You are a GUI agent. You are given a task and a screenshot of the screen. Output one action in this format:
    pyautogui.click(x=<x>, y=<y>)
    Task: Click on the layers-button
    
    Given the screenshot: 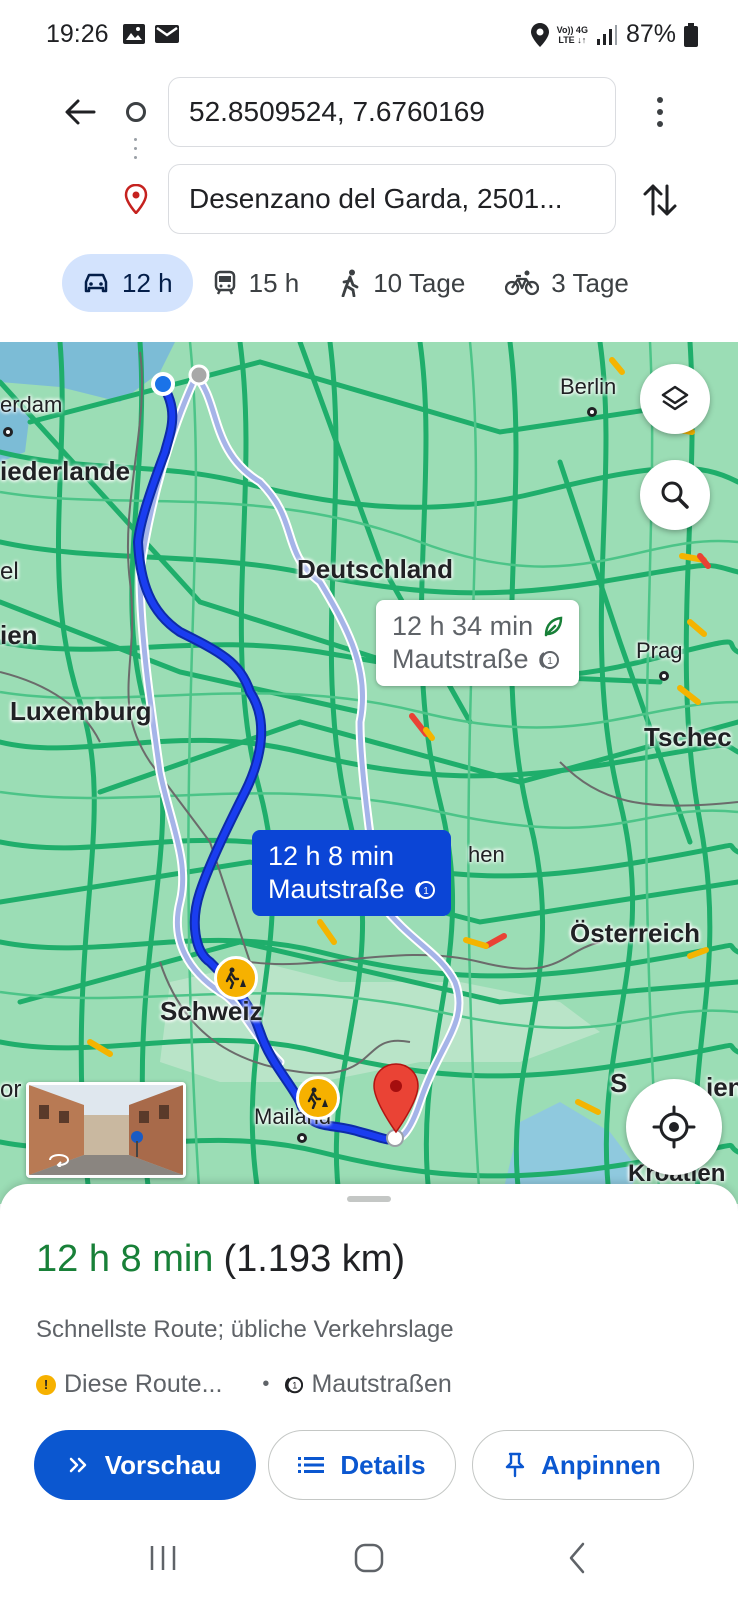 What is the action you would take?
    pyautogui.click(x=675, y=399)
    